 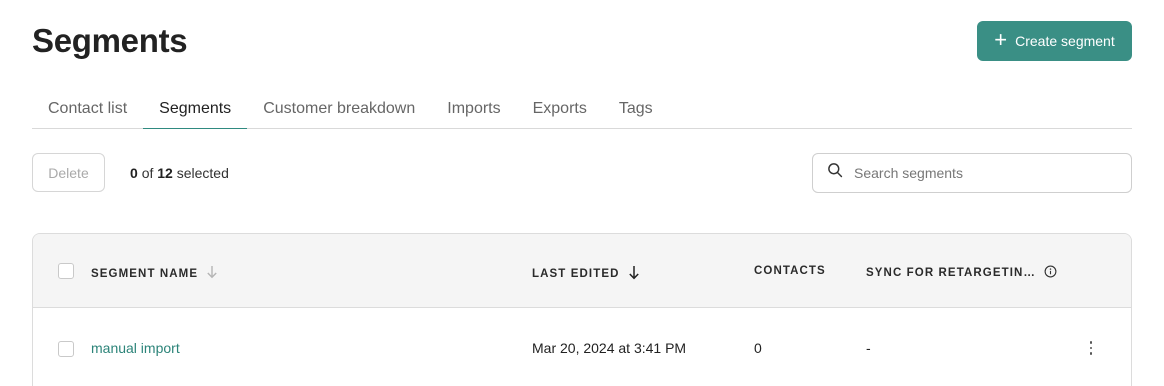 I want to click on column-last-edited: LAST EDITED, so click(x=586, y=274).